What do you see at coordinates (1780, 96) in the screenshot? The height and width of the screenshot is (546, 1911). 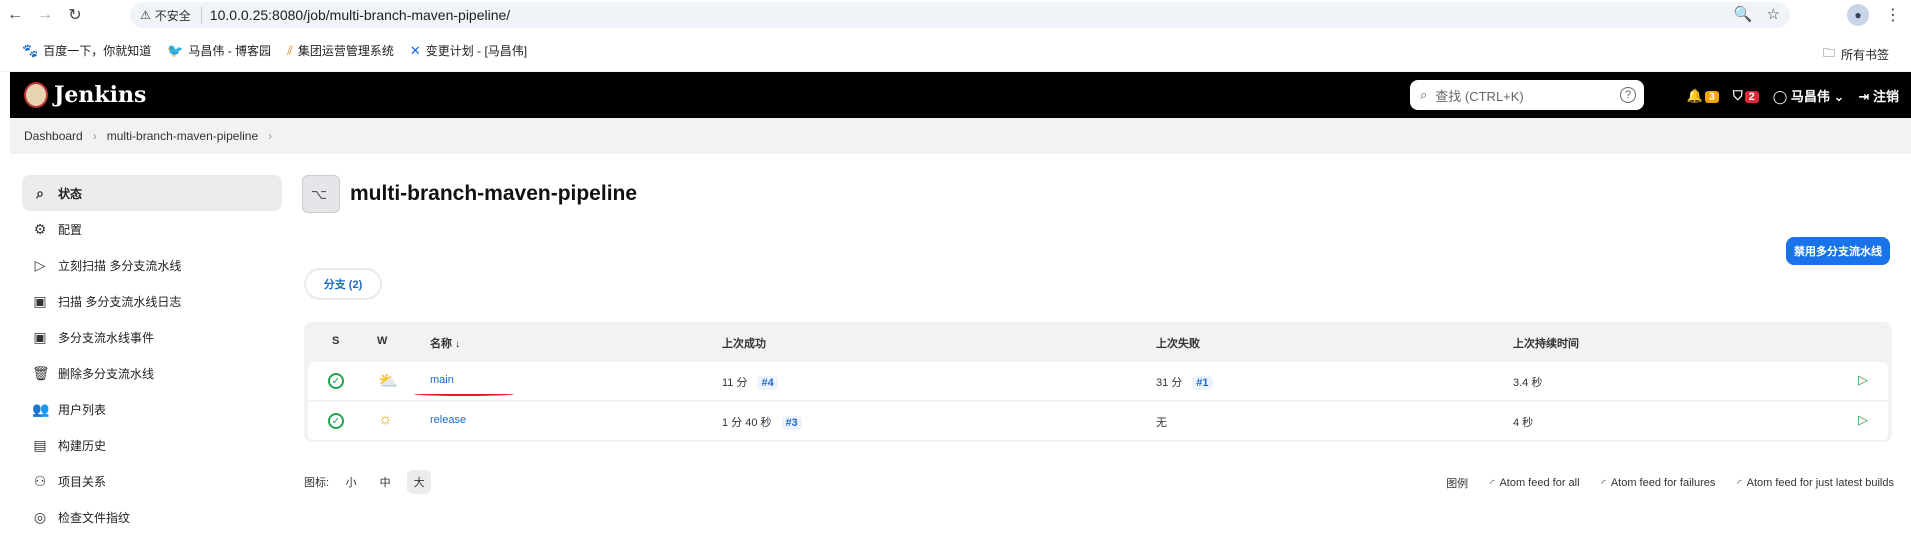 I see `user-icon: ◯` at bounding box center [1780, 96].